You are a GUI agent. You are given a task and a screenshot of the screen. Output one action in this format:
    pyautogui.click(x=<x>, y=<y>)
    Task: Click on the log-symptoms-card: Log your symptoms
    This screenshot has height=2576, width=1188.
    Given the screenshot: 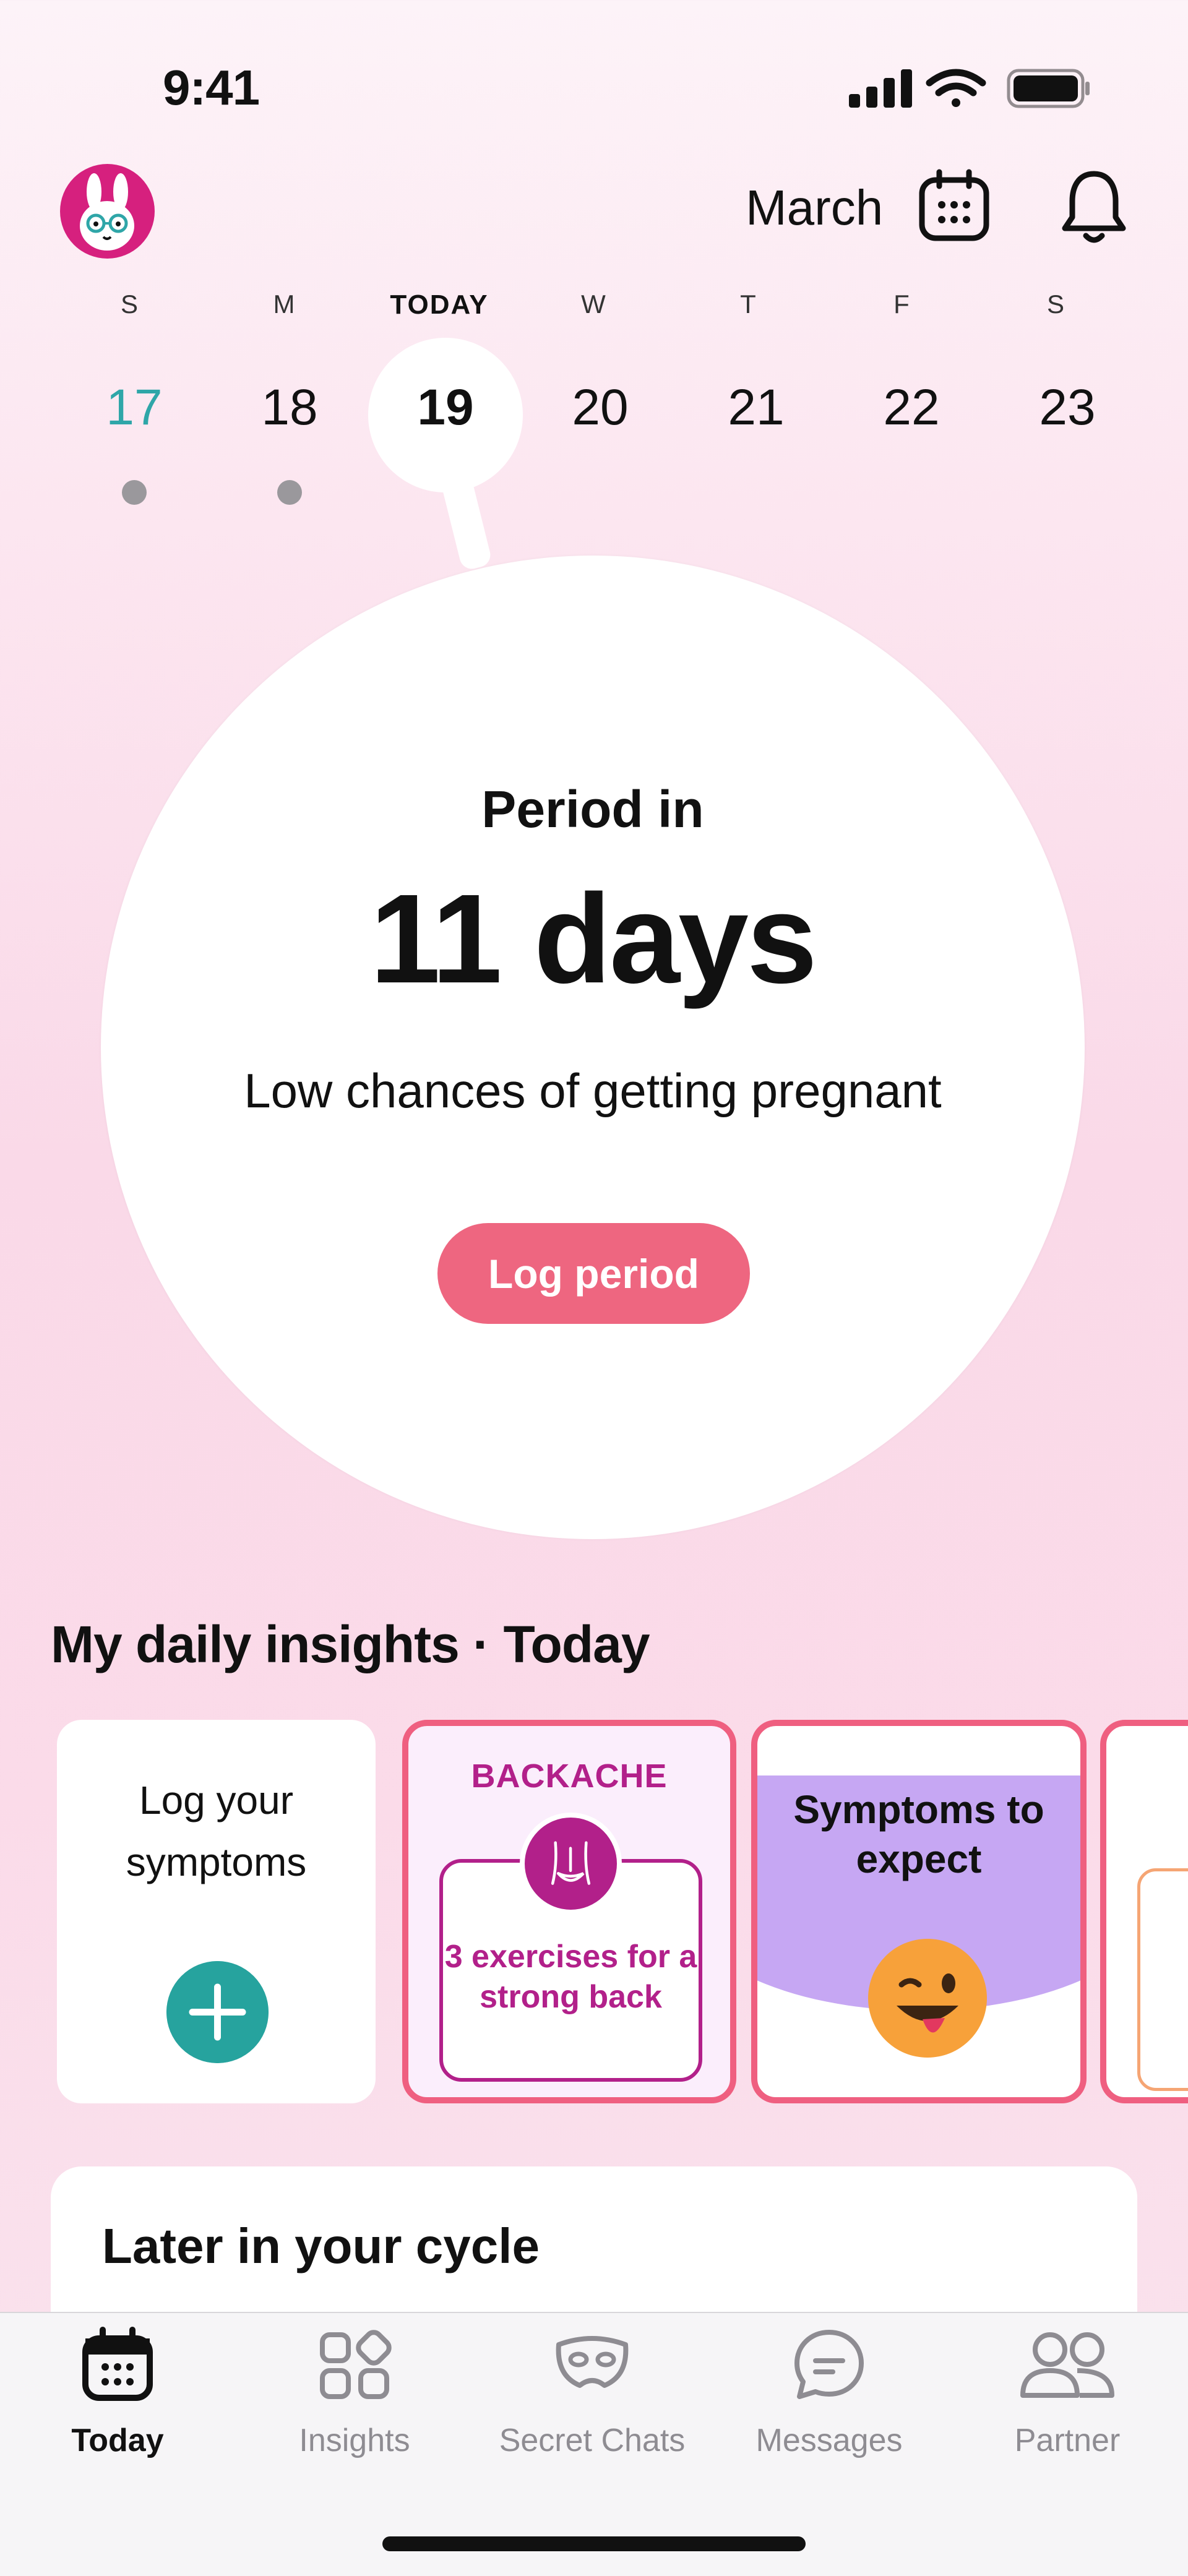 What is the action you would take?
    pyautogui.click(x=216, y=1911)
    